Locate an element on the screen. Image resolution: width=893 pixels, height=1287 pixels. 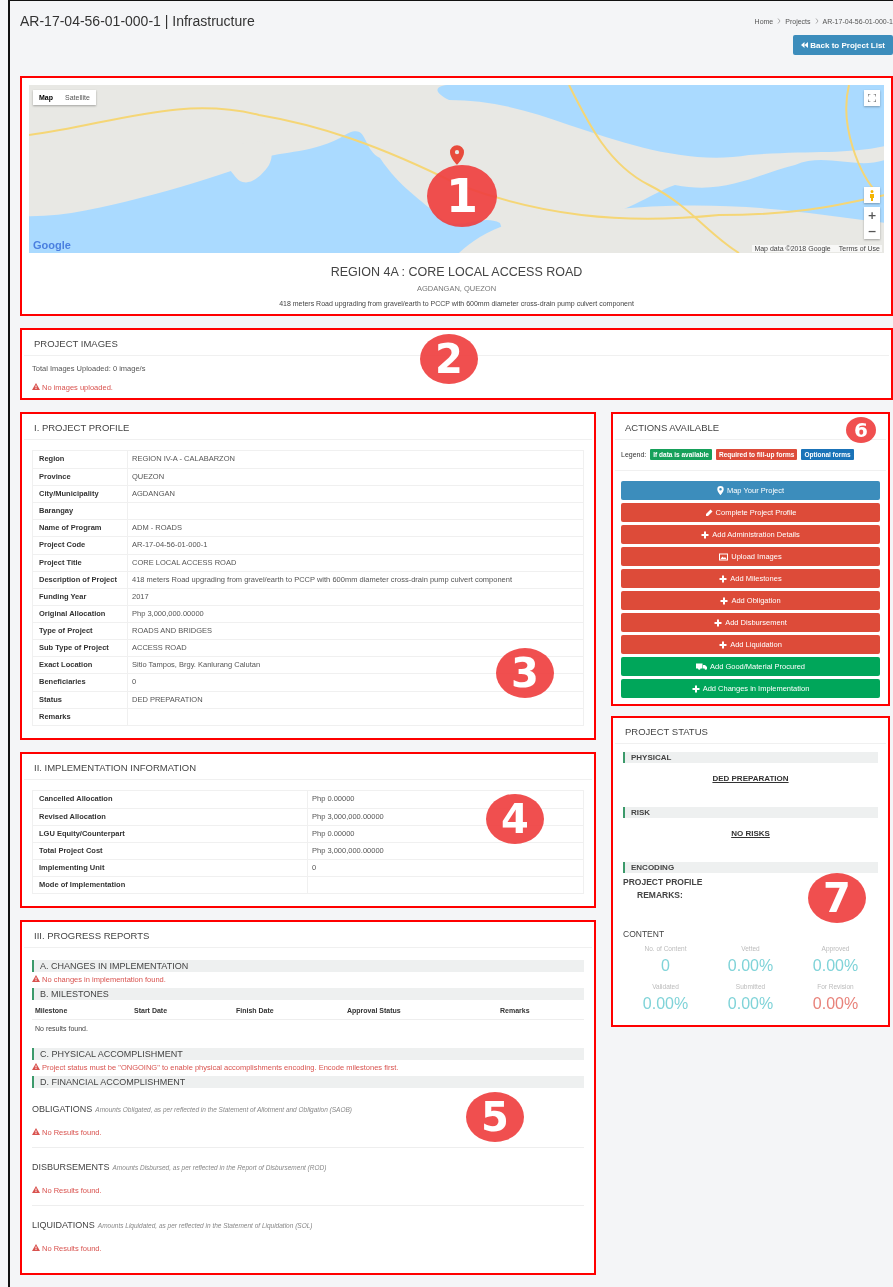
back-button: Back to Project List is located at coordinates (843, 45).